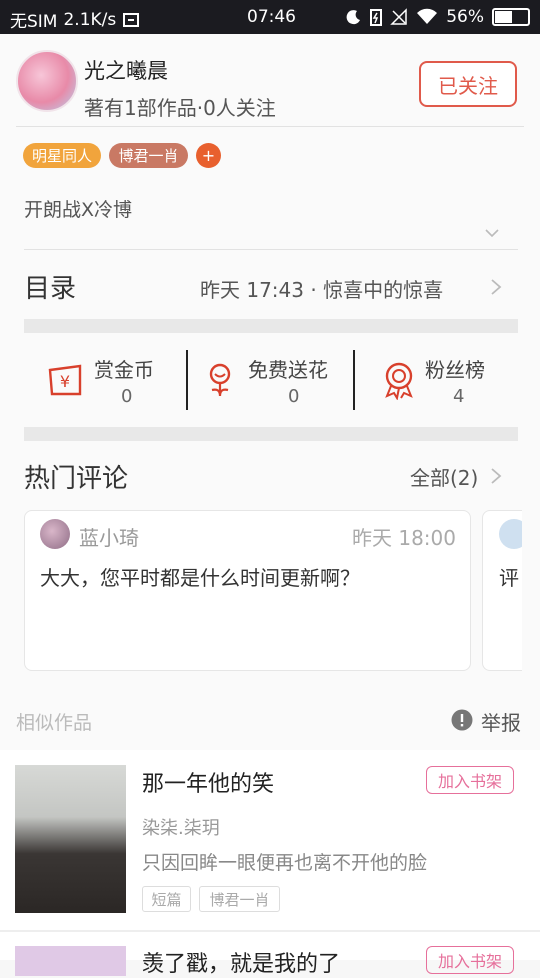 This screenshot has width=540, height=978. I want to click on similar-works-label: 相似作品, so click(54, 723).